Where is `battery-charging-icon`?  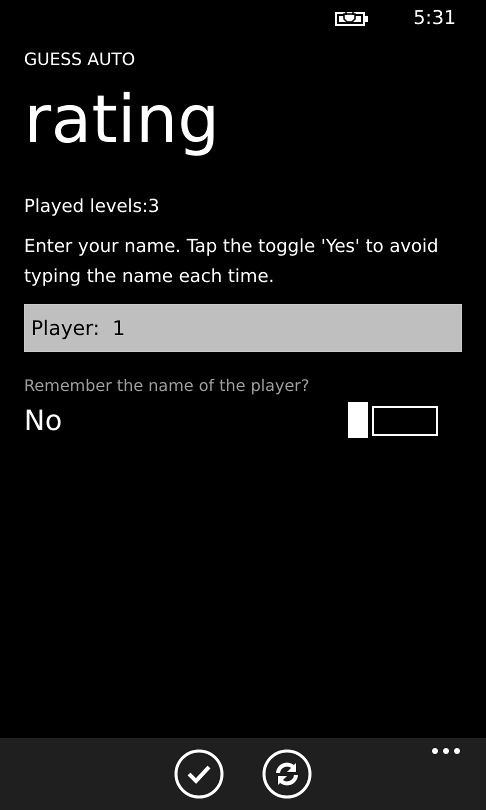
battery-charging-icon is located at coordinates (352, 18).